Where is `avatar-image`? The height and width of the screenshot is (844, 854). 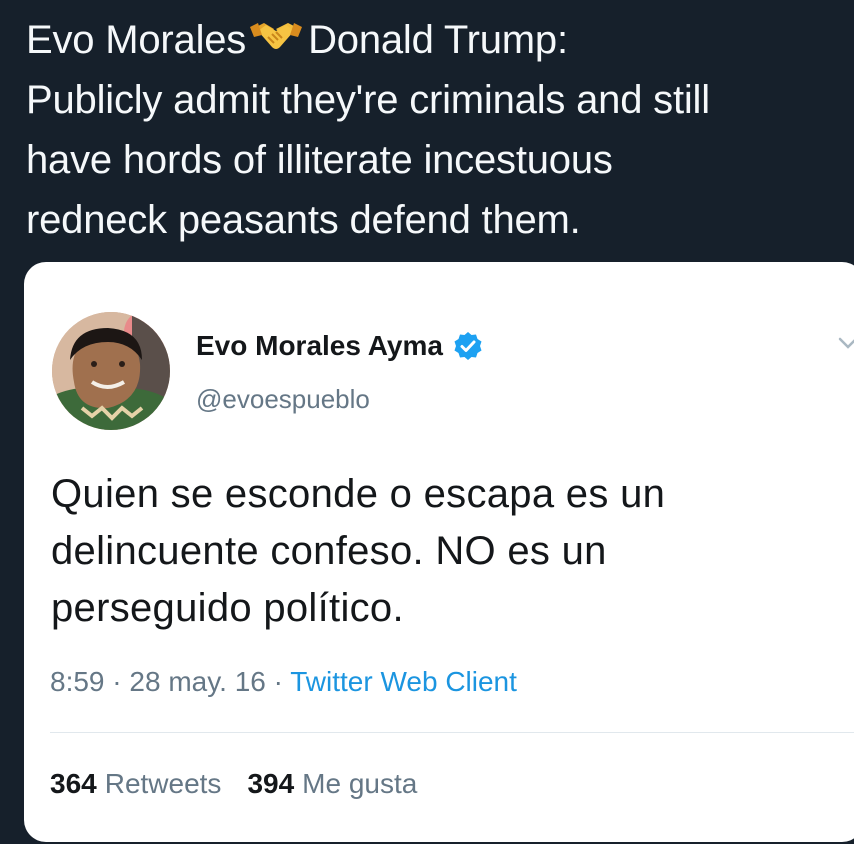 avatar-image is located at coordinates (111, 371).